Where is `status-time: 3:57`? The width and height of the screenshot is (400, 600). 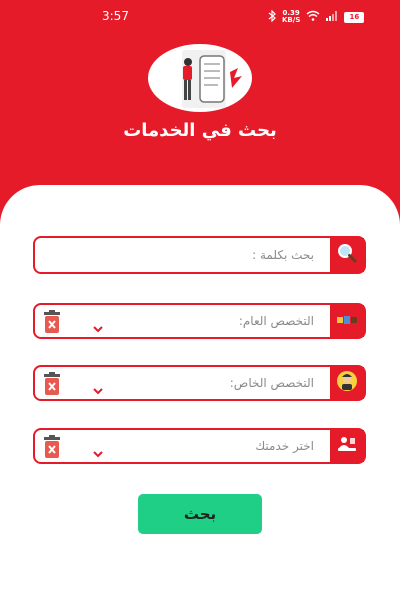 status-time: 3:57 is located at coordinates (115, 16).